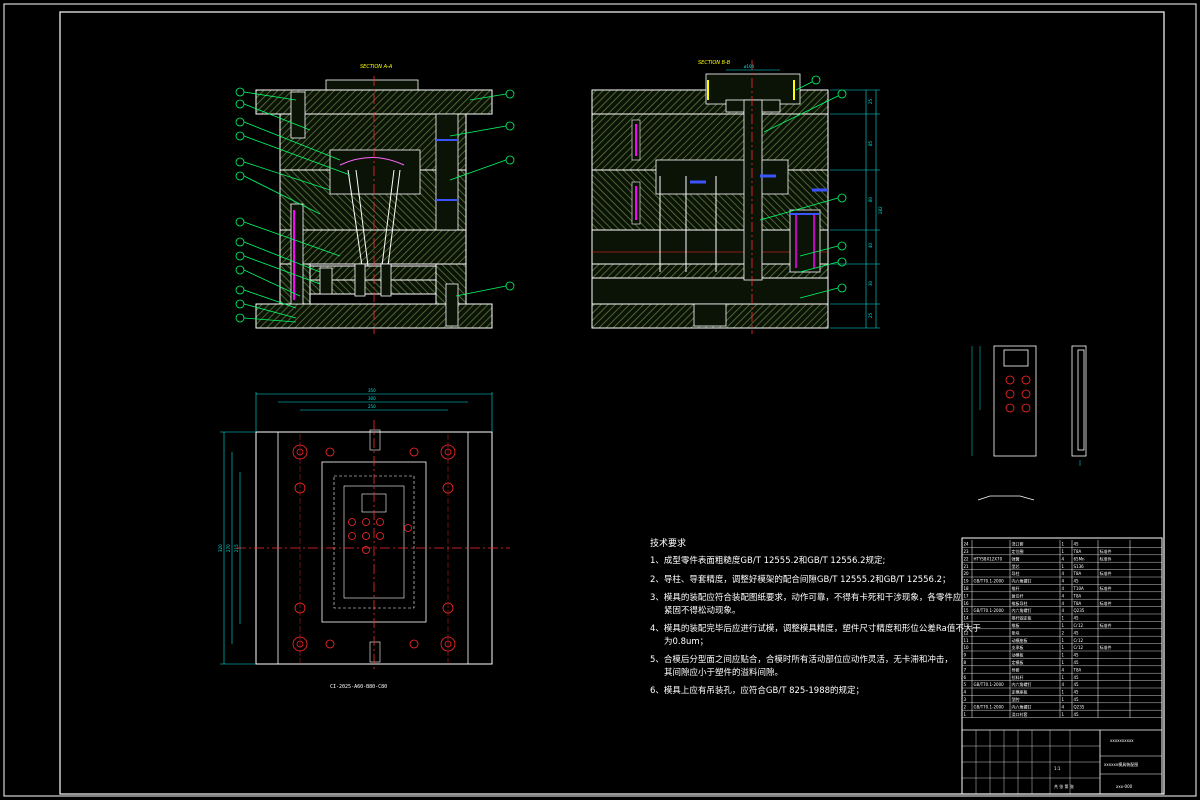  I want to click on part-name: 复位杆, so click(1018, 595).